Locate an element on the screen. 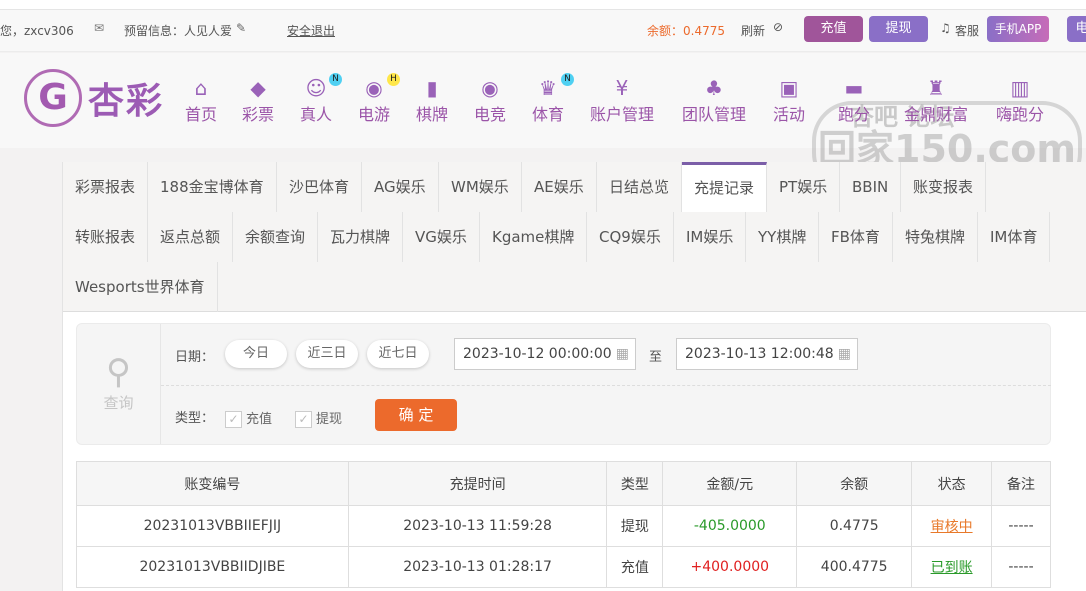 The width and height of the screenshot is (1086, 591). team-icon: ♣ is located at coordinates (714, 88).